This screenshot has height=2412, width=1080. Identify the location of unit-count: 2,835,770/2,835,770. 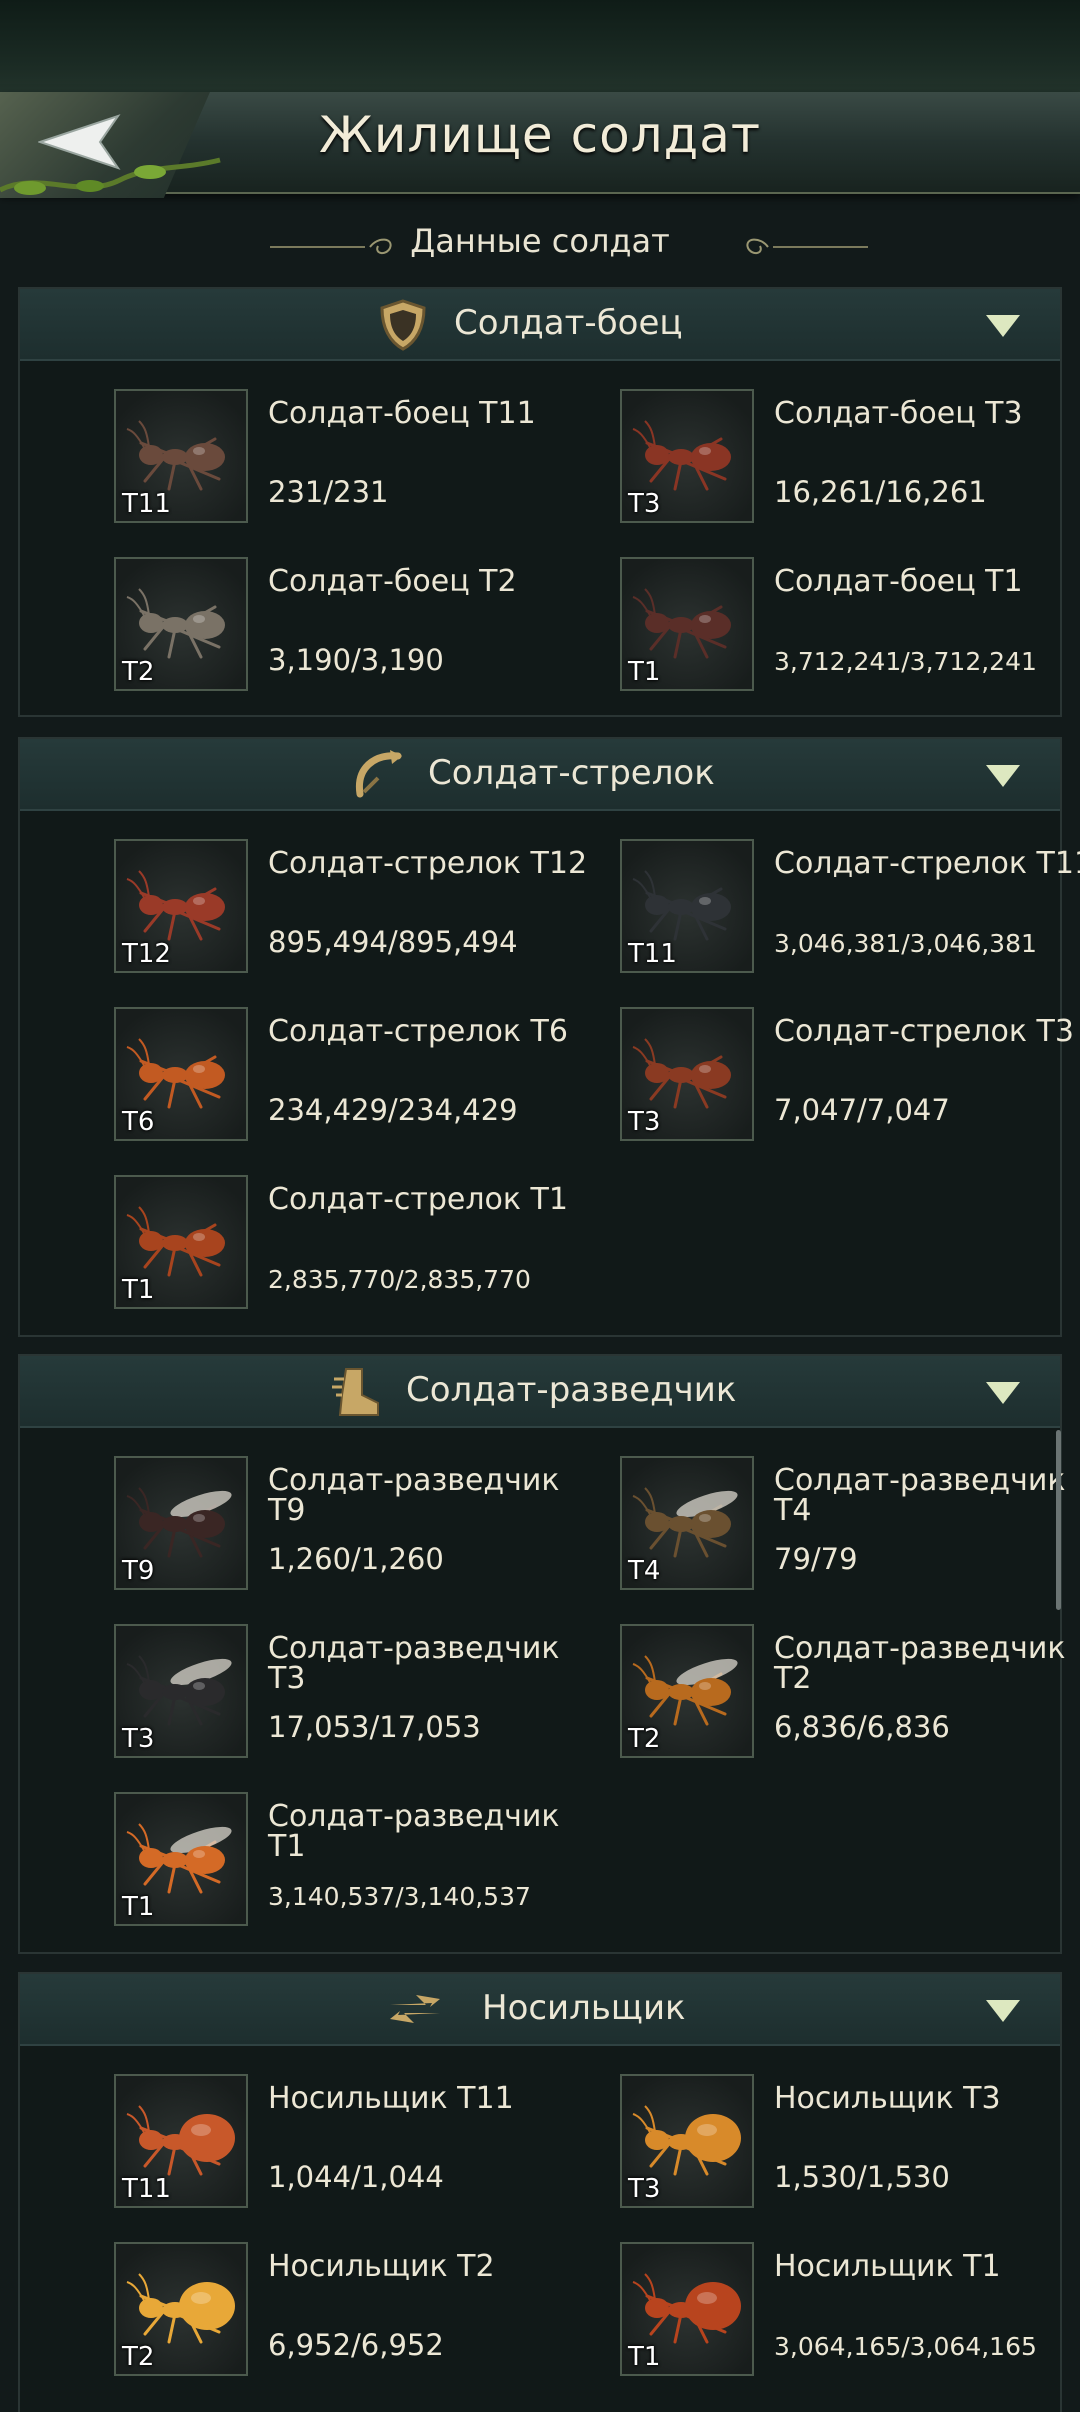
(399, 1279).